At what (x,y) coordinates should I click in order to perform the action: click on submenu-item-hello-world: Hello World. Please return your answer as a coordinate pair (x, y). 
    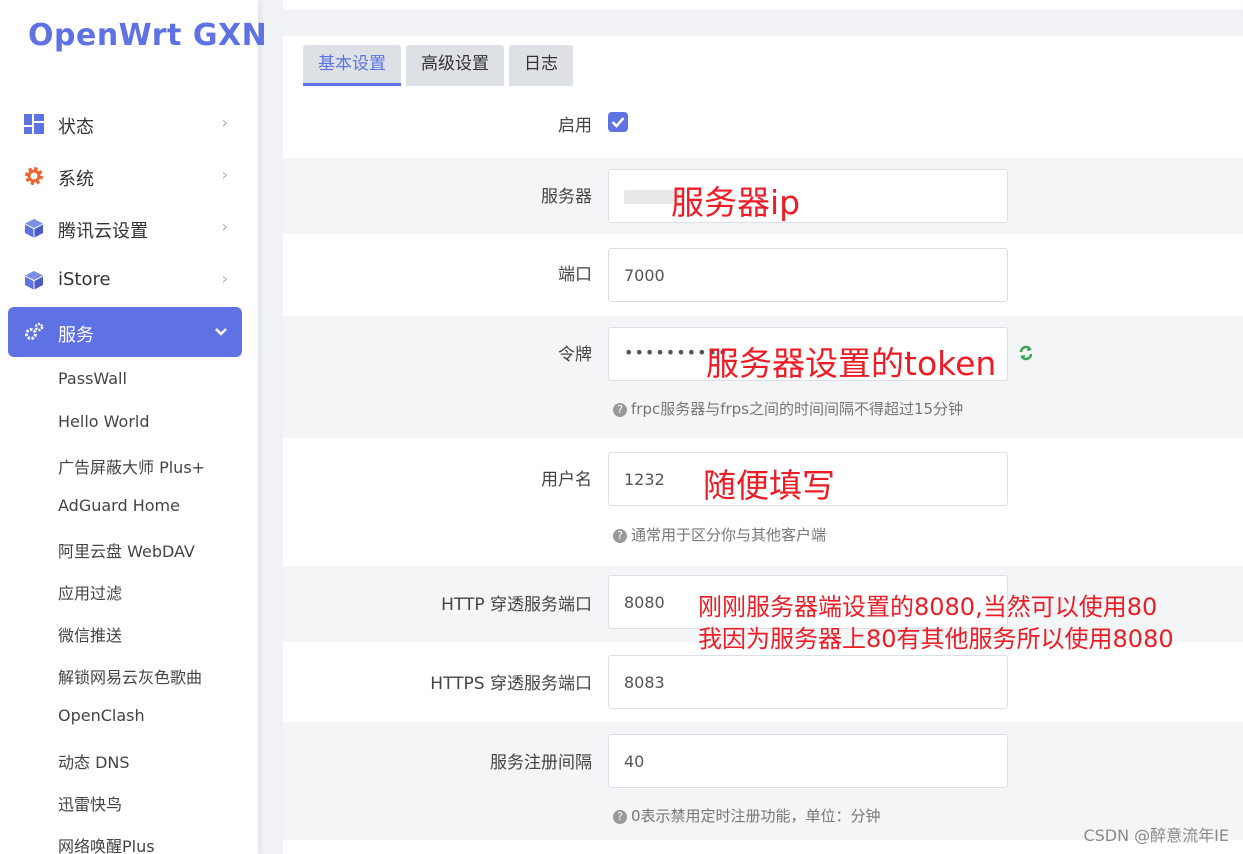
    Looking at the image, I should click on (104, 421).